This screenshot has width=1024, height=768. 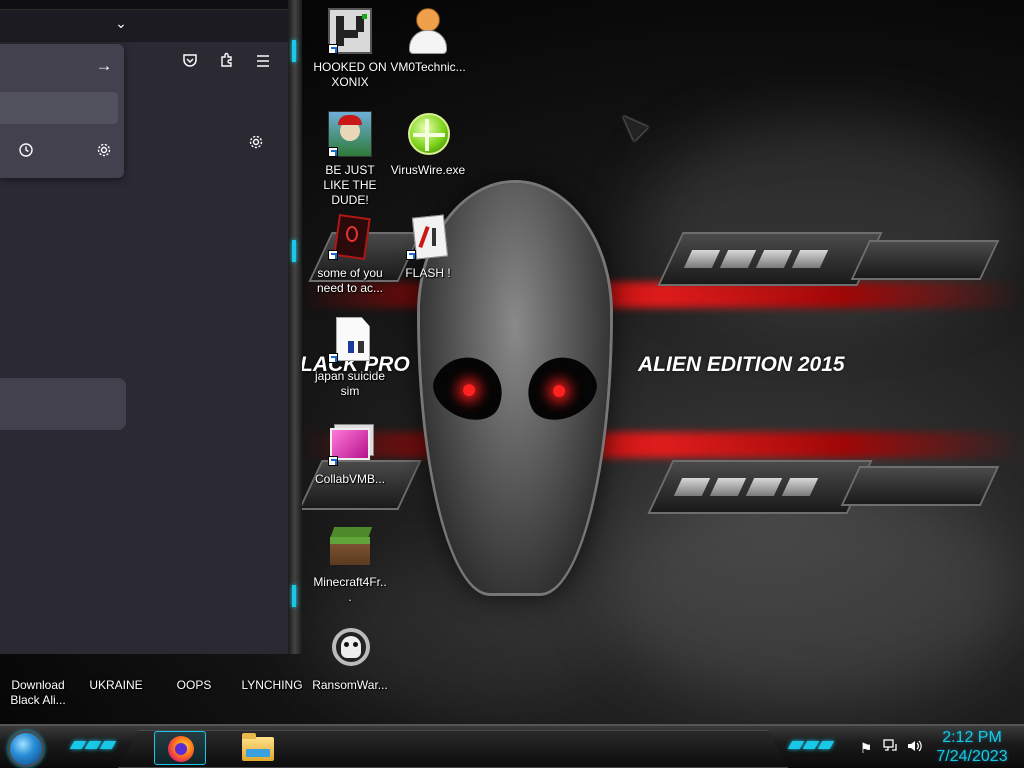 I want to click on desktop-icon-label: VirusWire.exe, so click(x=428, y=170).